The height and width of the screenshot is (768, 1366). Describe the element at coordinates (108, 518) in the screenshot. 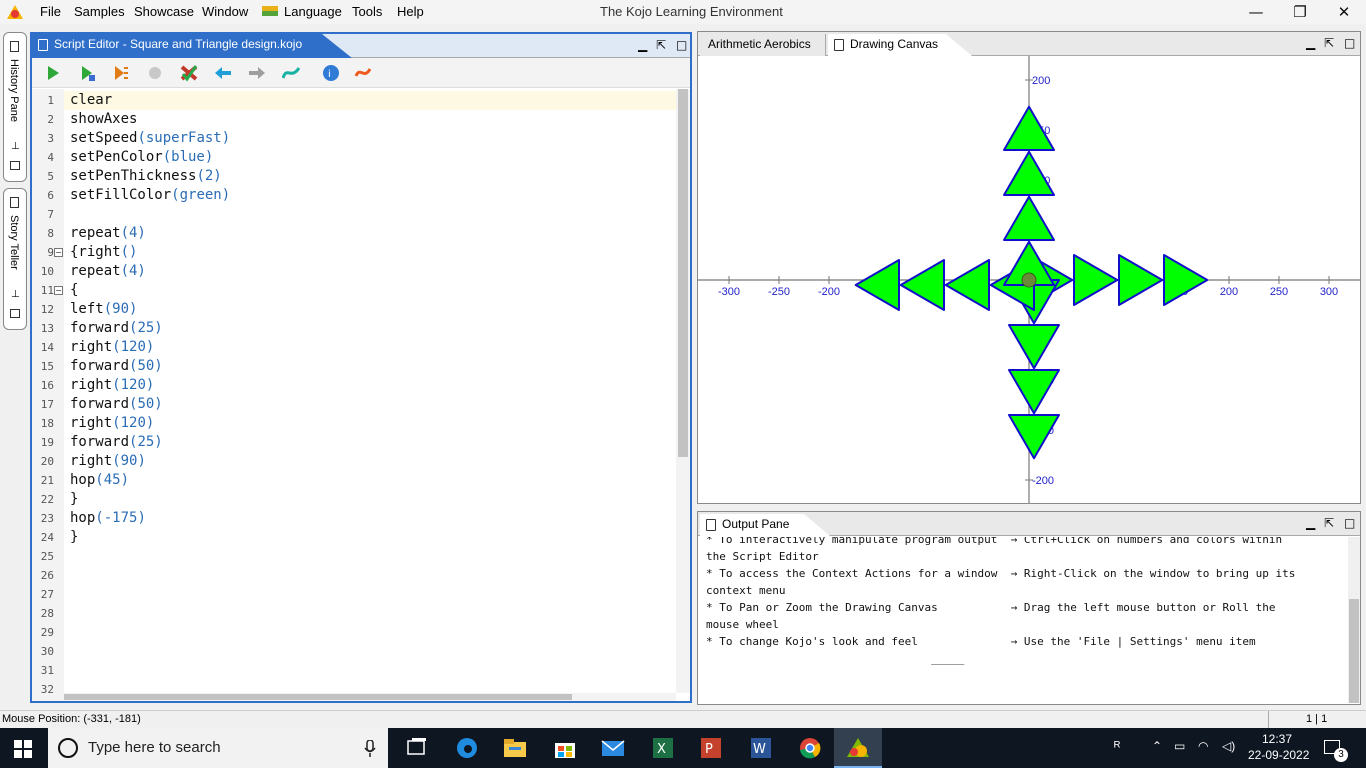

I see `code-line: hop(-175)` at that location.